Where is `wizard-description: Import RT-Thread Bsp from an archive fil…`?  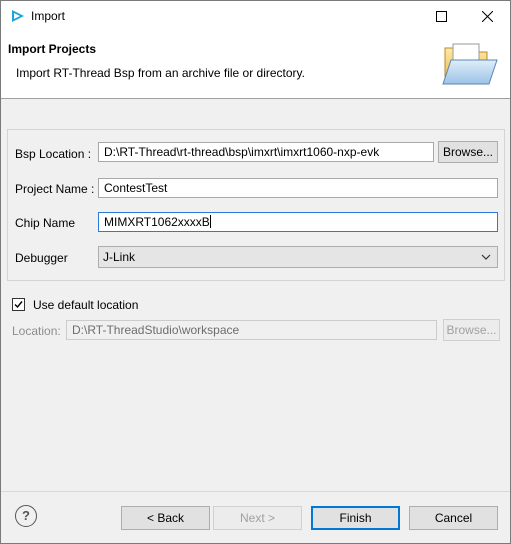 wizard-description: Import RT-Thread Bsp from an archive fil… is located at coordinates (160, 73).